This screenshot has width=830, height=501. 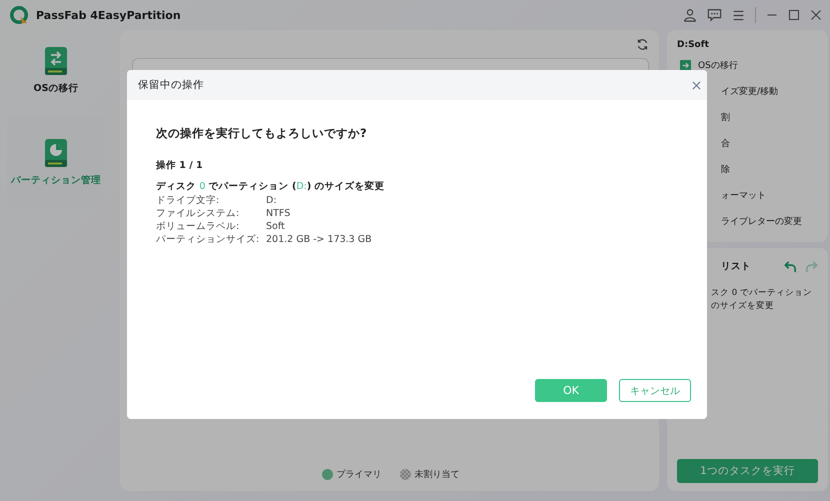 I want to click on detail-label: ドライブ文字:, so click(x=188, y=200).